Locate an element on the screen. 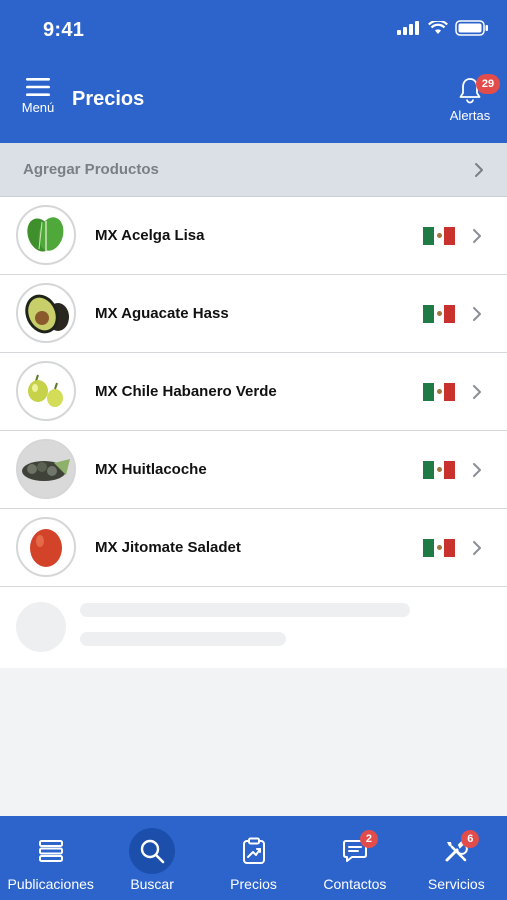 The width and height of the screenshot is (507, 900). message-icon: 2 is located at coordinates (355, 851).